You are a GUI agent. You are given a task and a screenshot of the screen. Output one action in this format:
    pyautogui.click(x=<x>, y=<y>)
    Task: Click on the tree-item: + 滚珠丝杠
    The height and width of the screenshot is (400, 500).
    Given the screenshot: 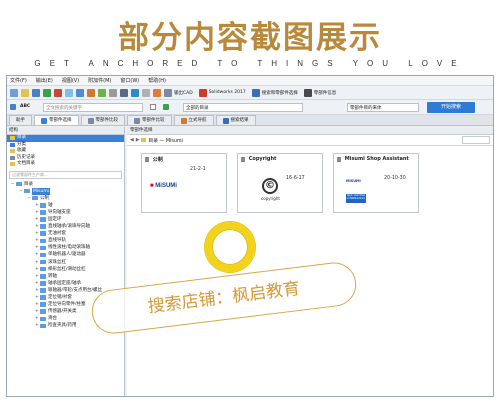 What is the action you would take?
    pyautogui.click(x=65, y=262)
    